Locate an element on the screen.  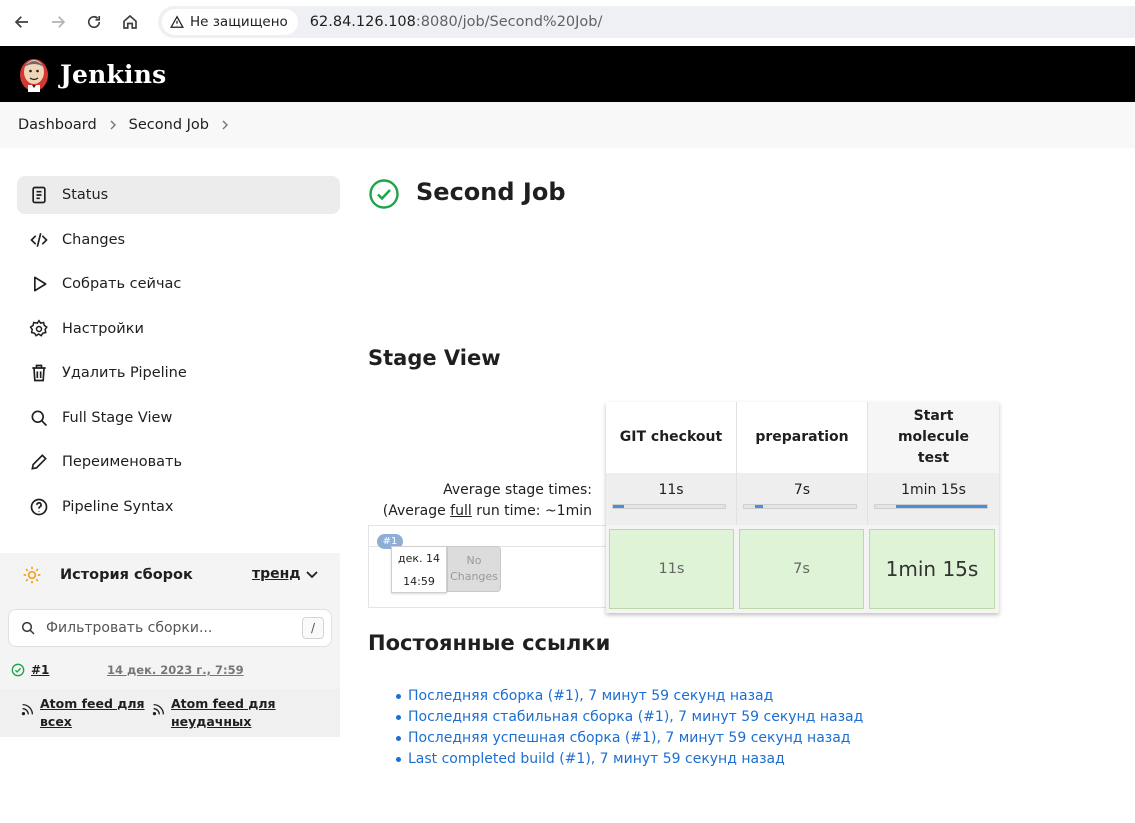
back-button is located at coordinates (22, 22).